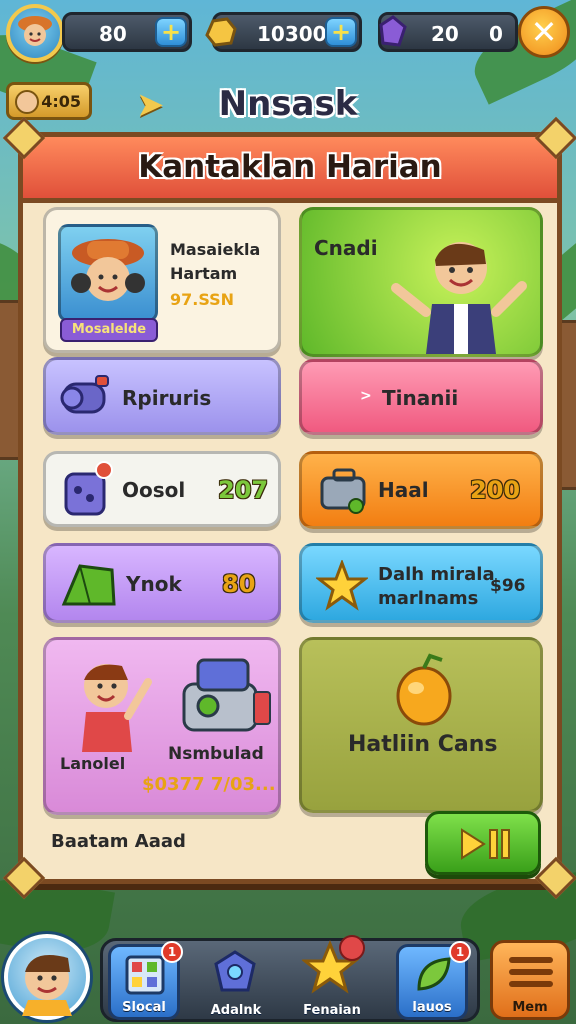 Image resolution: width=576 pixels, height=1024 pixels. I want to click on green-card-label: Cnadi, so click(346, 248).